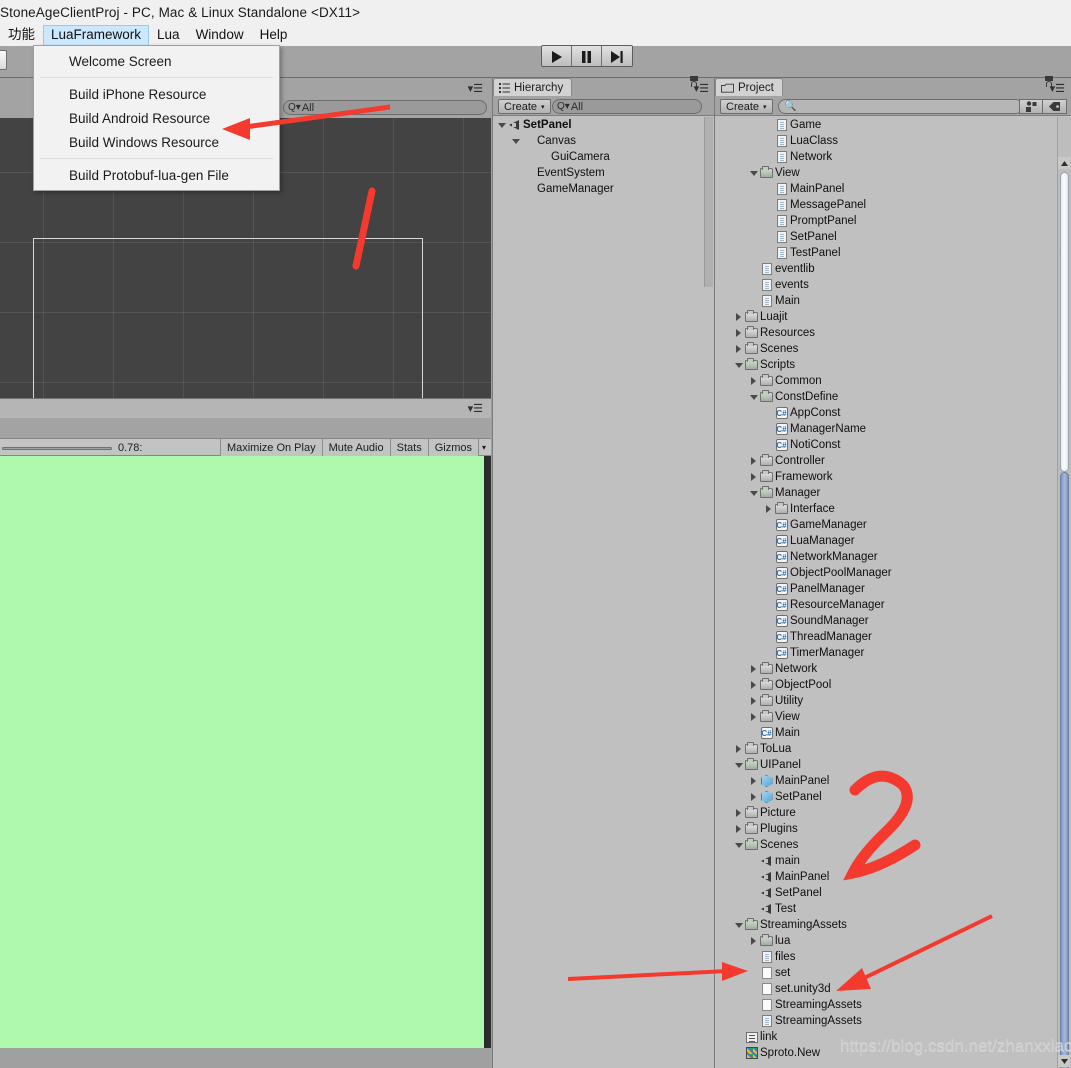  What do you see at coordinates (893, 909) in the screenshot?
I see `tree-row: Test` at bounding box center [893, 909].